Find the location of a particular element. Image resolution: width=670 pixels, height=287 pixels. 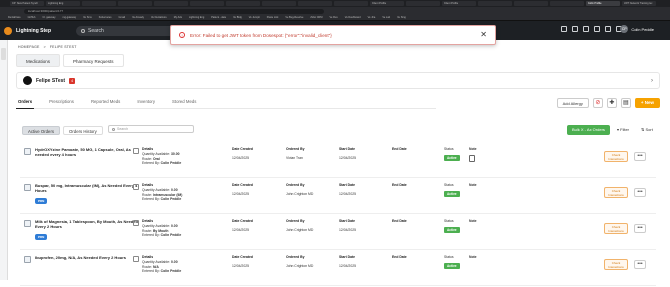

user-menu: CP Colin Peddle is located at coordinates (637, 29).